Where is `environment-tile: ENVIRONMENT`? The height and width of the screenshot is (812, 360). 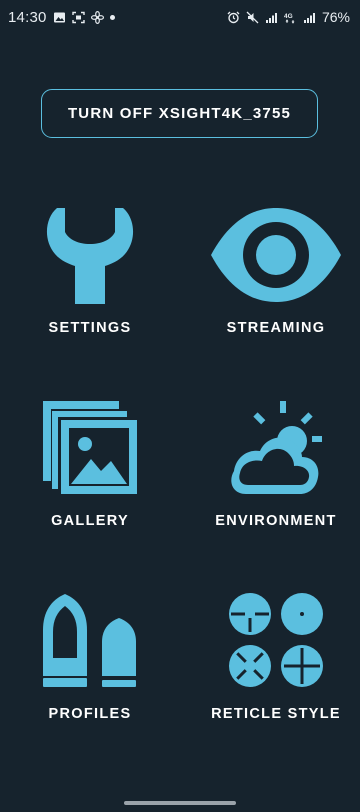 environment-tile: ENVIRONMENT is located at coordinates (273, 465).